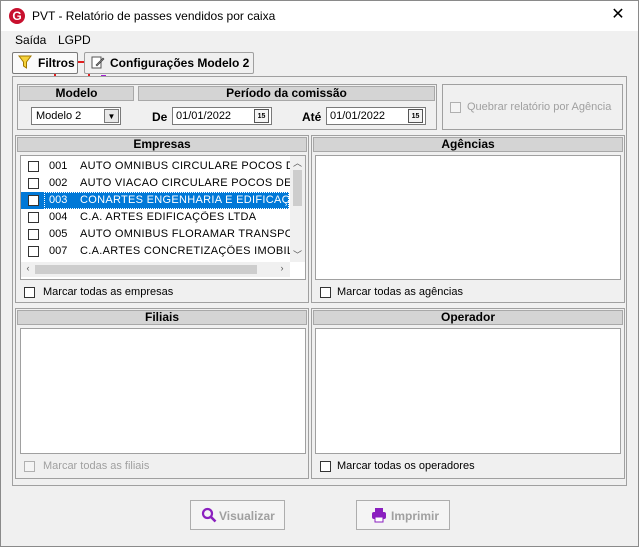  I want to click on filiais-group: Filiais Marcar todas as filiais, so click(162, 393).